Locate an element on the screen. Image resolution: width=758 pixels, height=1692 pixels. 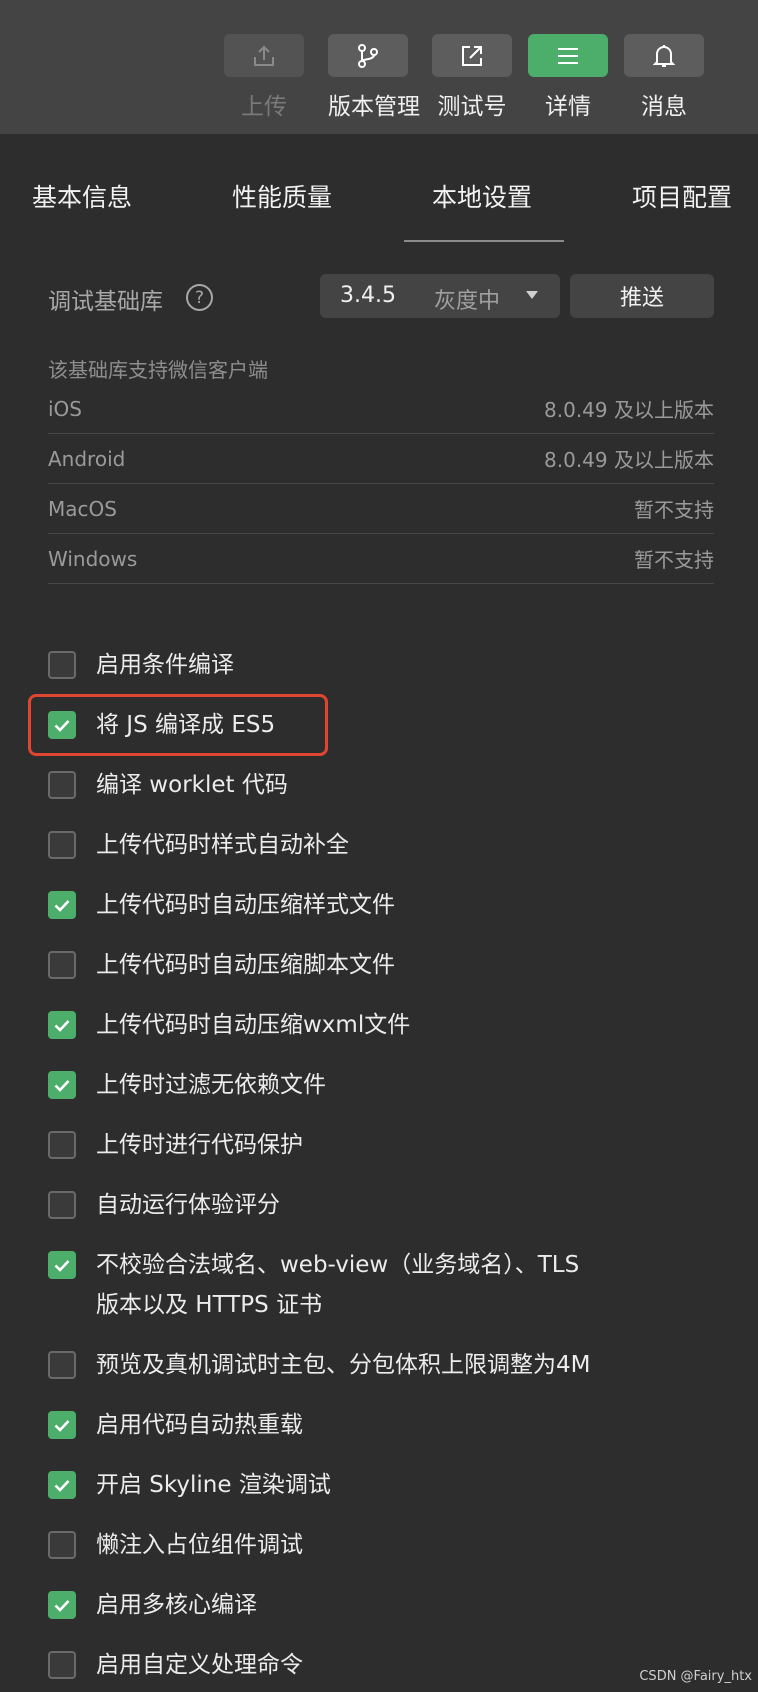
option-row: 自动运行体验评分 is located at coordinates (388, 1206).